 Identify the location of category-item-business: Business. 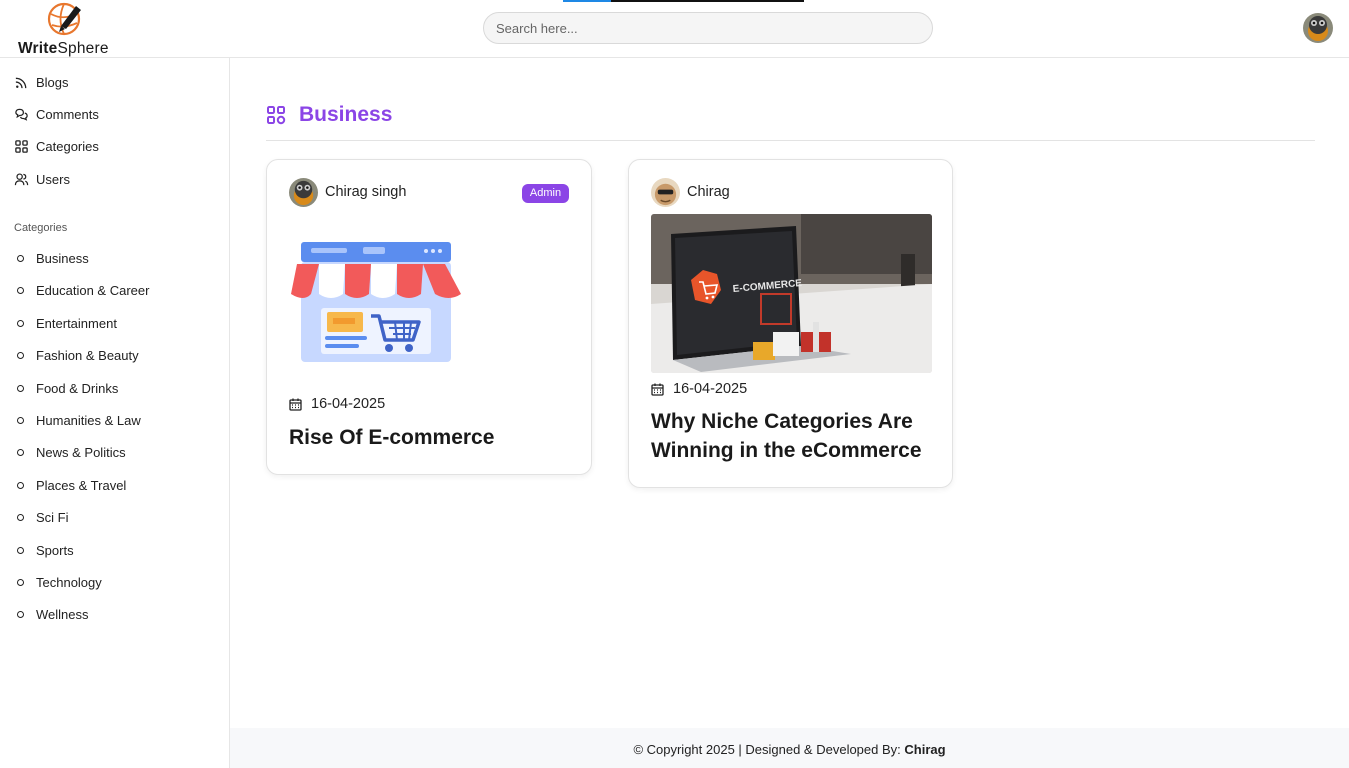
(53, 258).